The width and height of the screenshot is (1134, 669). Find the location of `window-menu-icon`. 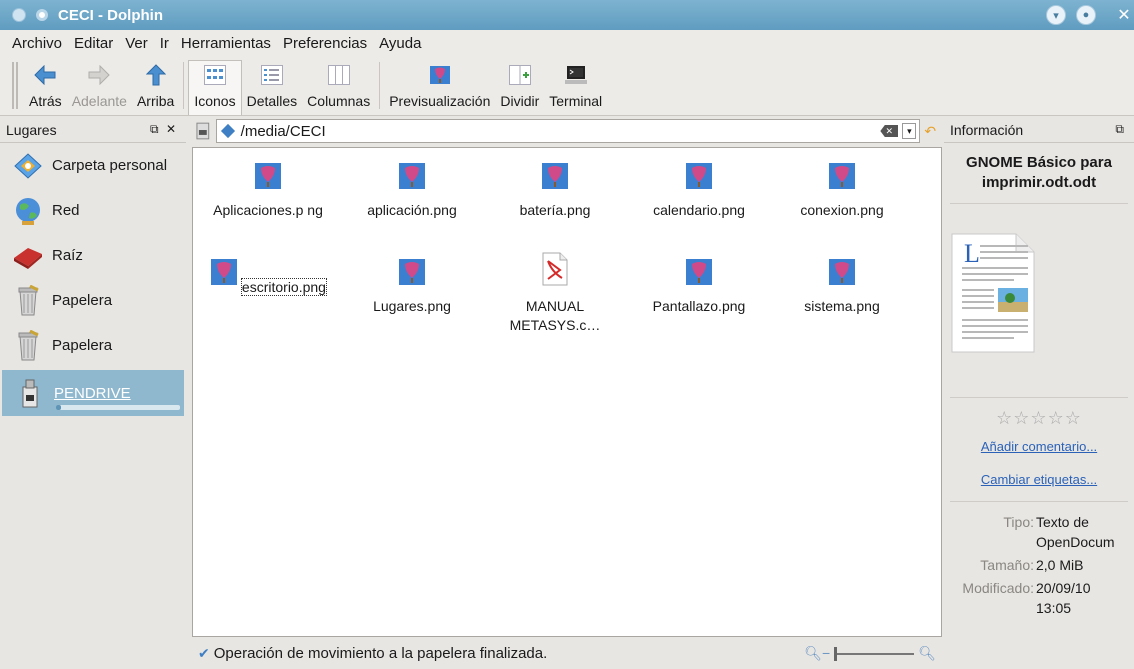

window-menu-icon is located at coordinates (19, 15).